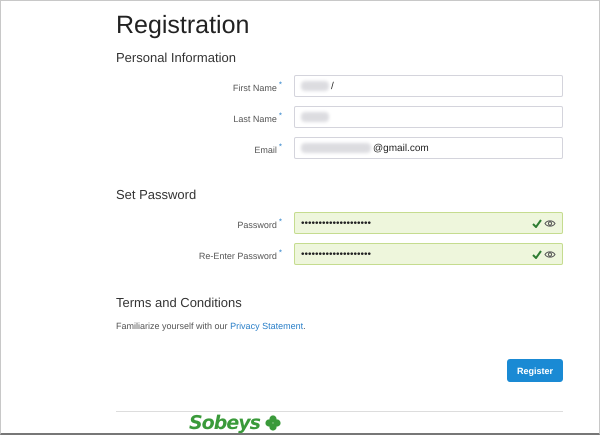  What do you see at coordinates (176, 58) in the screenshot?
I see `section-heading: Personal Information` at bounding box center [176, 58].